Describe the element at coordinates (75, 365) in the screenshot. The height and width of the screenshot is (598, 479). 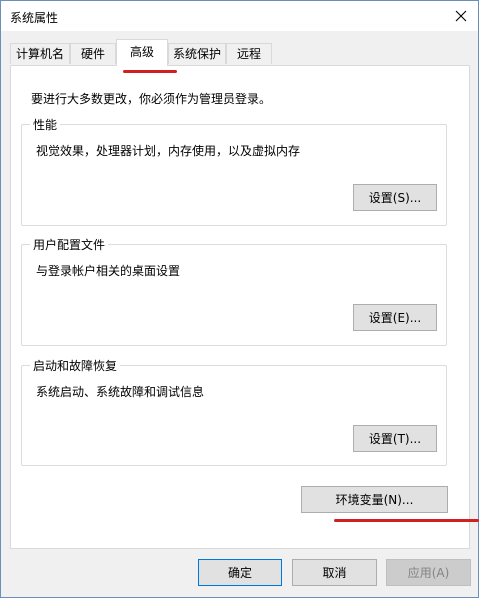
I see `group-label: 启动和故障恢复` at that location.